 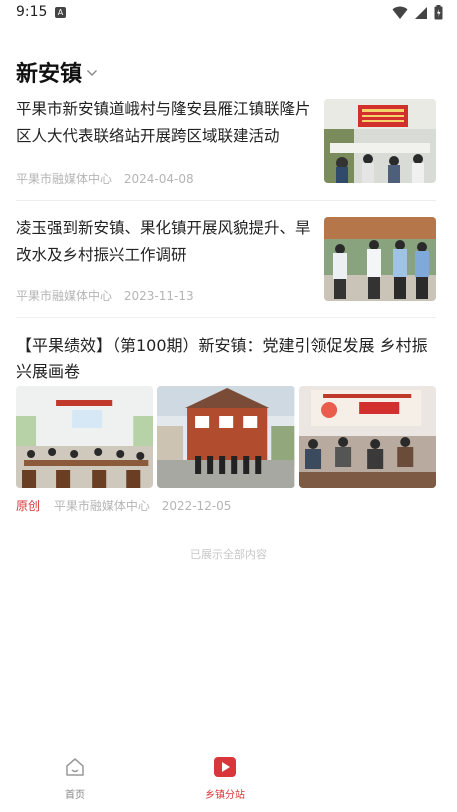 What do you see at coordinates (400, 12) in the screenshot?
I see `wifi-icon` at bounding box center [400, 12].